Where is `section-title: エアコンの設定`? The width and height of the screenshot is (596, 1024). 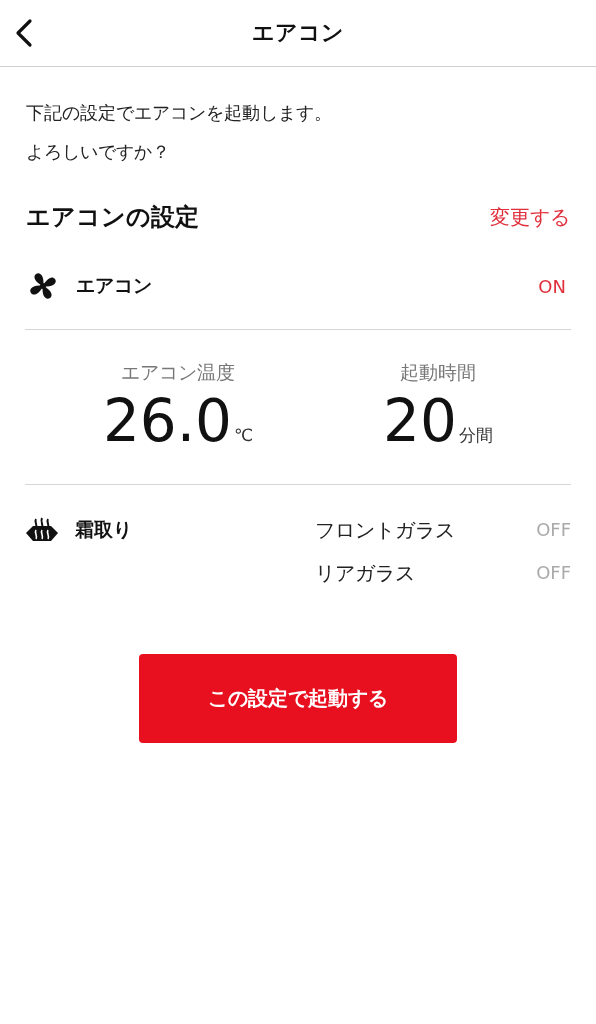
section-title: エアコンの設定 is located at coordinates (112, 217).